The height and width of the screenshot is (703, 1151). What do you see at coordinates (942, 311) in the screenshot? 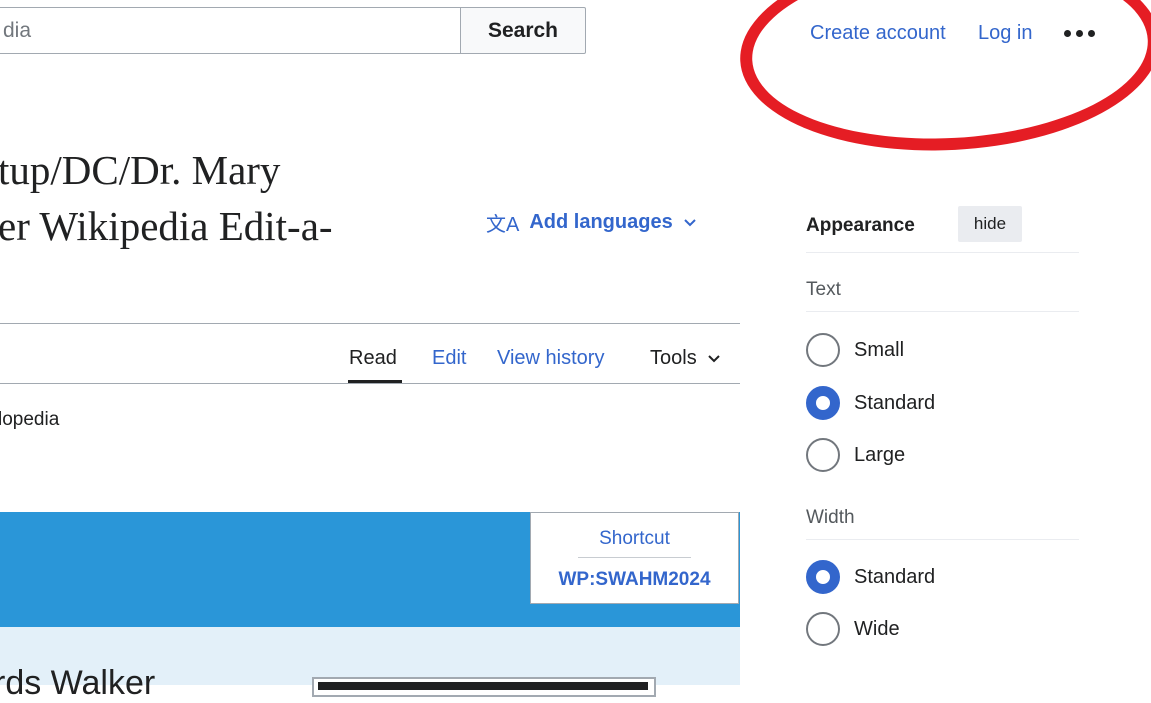
I see `text-section-divider` at bounding box center [942, 311].